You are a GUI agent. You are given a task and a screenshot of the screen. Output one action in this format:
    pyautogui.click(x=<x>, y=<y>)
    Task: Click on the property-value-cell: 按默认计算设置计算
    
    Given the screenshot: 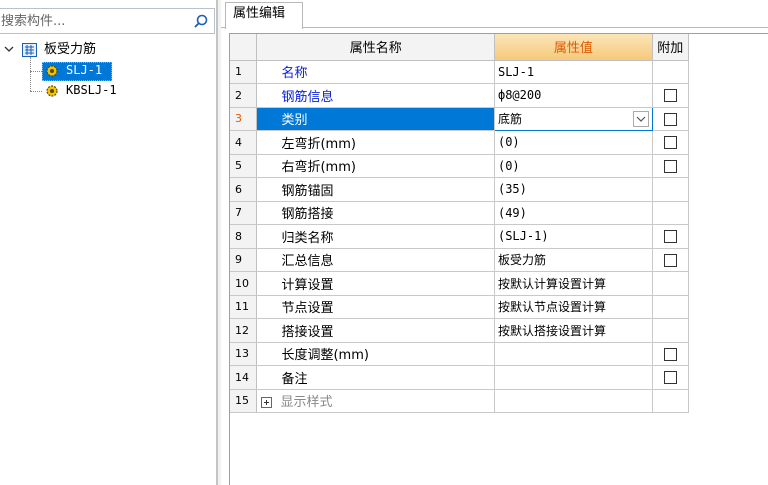 What is the action you would take?
    pyautogui.click(x=573, y=283)
    